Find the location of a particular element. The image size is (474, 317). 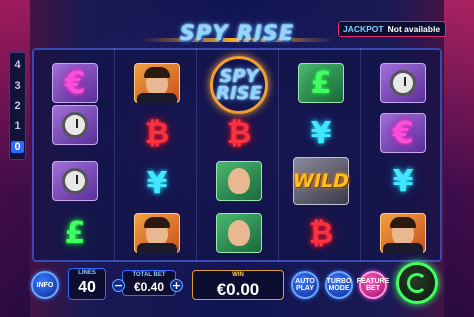

game-logo: SPY RISE is located at coordinates (237, 33).